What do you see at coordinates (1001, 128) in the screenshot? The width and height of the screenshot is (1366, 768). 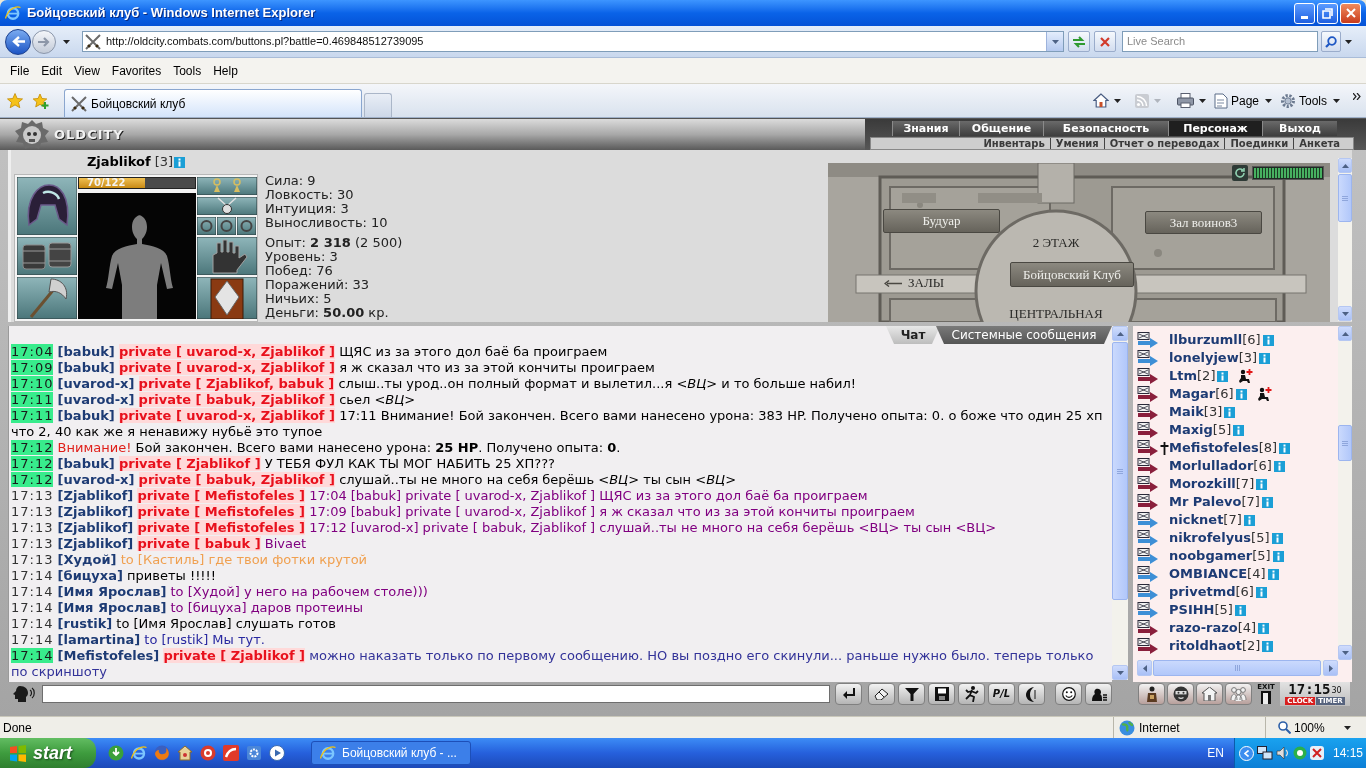 I see `main-menu-tab: Общение` at bounding box center [1001, 128].